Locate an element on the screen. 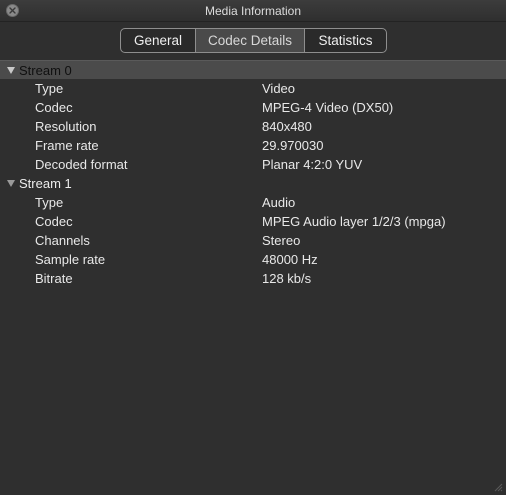 This screenshot has height=495, width=506. row-value: 840x480 is located at coordinates (287, 126).